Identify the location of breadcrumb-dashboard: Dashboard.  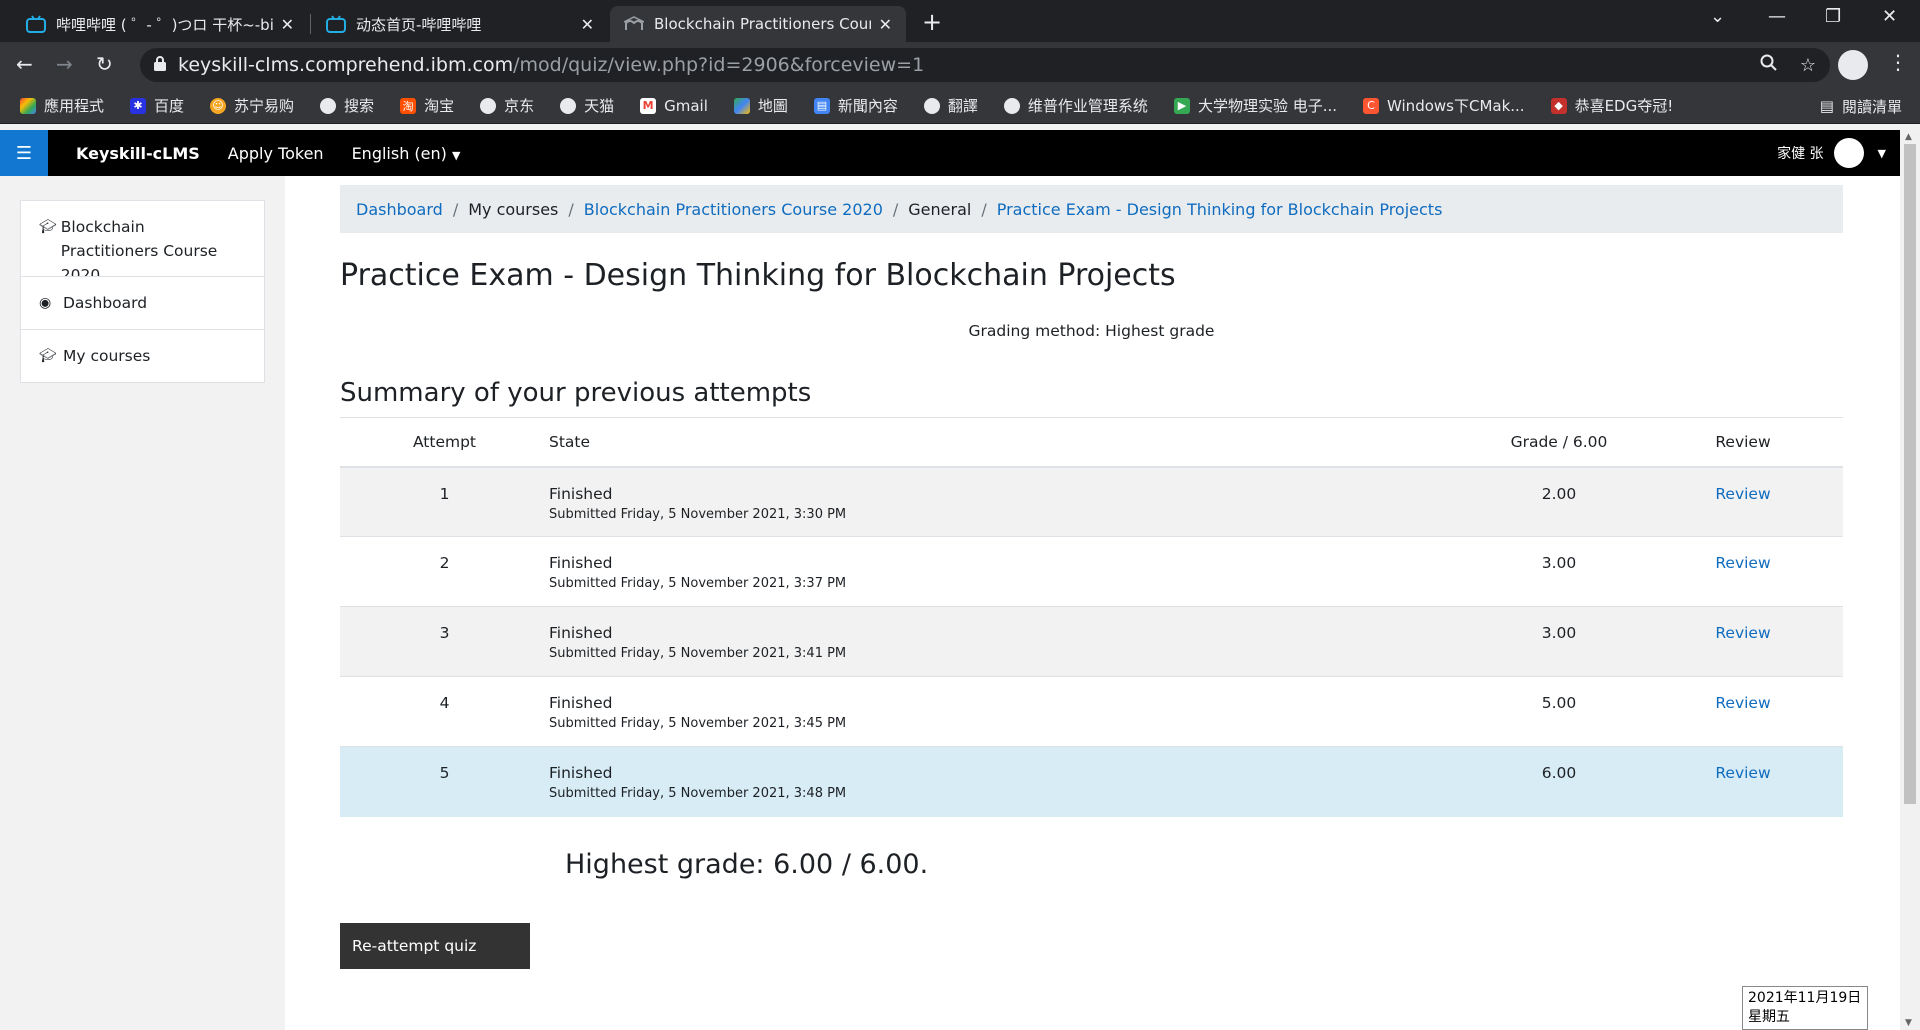
(399, 209).